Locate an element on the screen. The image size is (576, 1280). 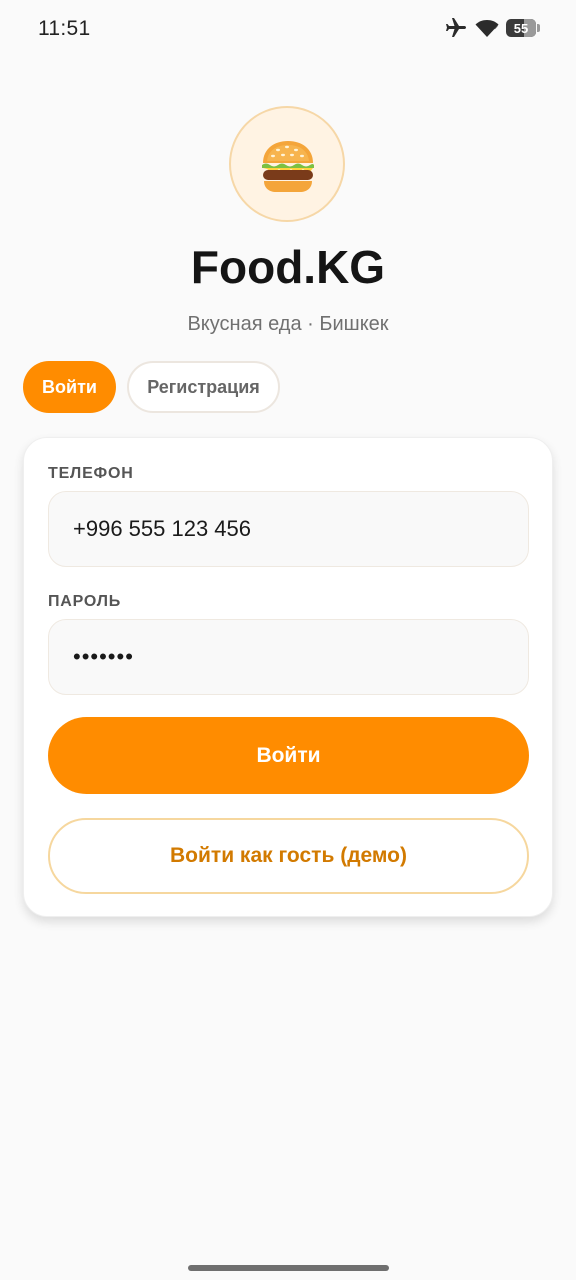
status-icons: 55 is located at coordinates (492, 28).